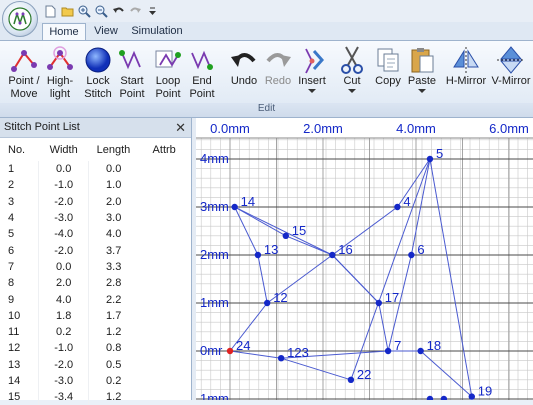 Image resolution: width=533 pixels, height=405 pixels. I want to click on paste-button: Paste, so click(422, 73).